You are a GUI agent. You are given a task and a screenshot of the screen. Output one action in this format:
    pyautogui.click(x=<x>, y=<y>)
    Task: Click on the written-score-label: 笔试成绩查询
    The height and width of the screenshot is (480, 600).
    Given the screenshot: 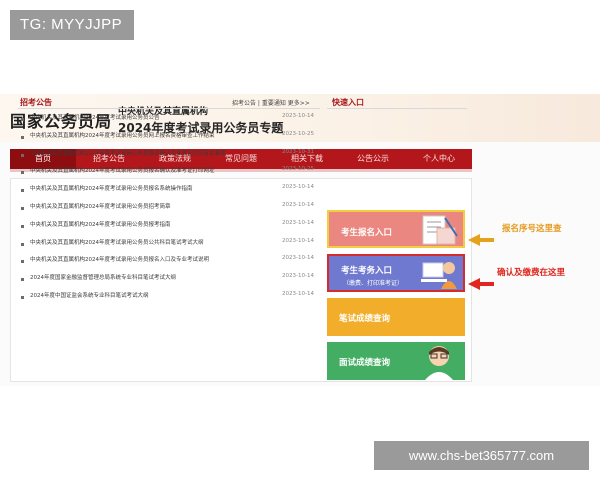 What is the action you would take?
    pyautogui.click(x=365, y=319)
    